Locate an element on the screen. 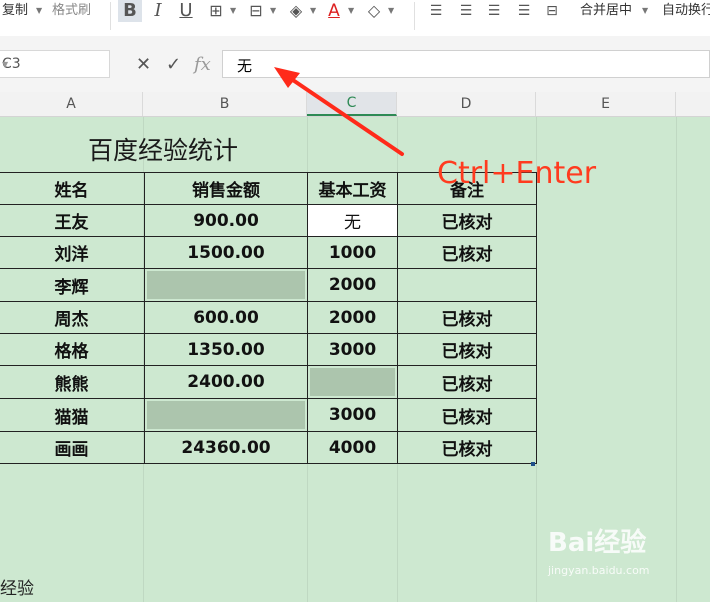 The height and width of the screenshot is (602, 710). shortcut-annotation: Ctrl+Enter is located at coordinates (517, 173).